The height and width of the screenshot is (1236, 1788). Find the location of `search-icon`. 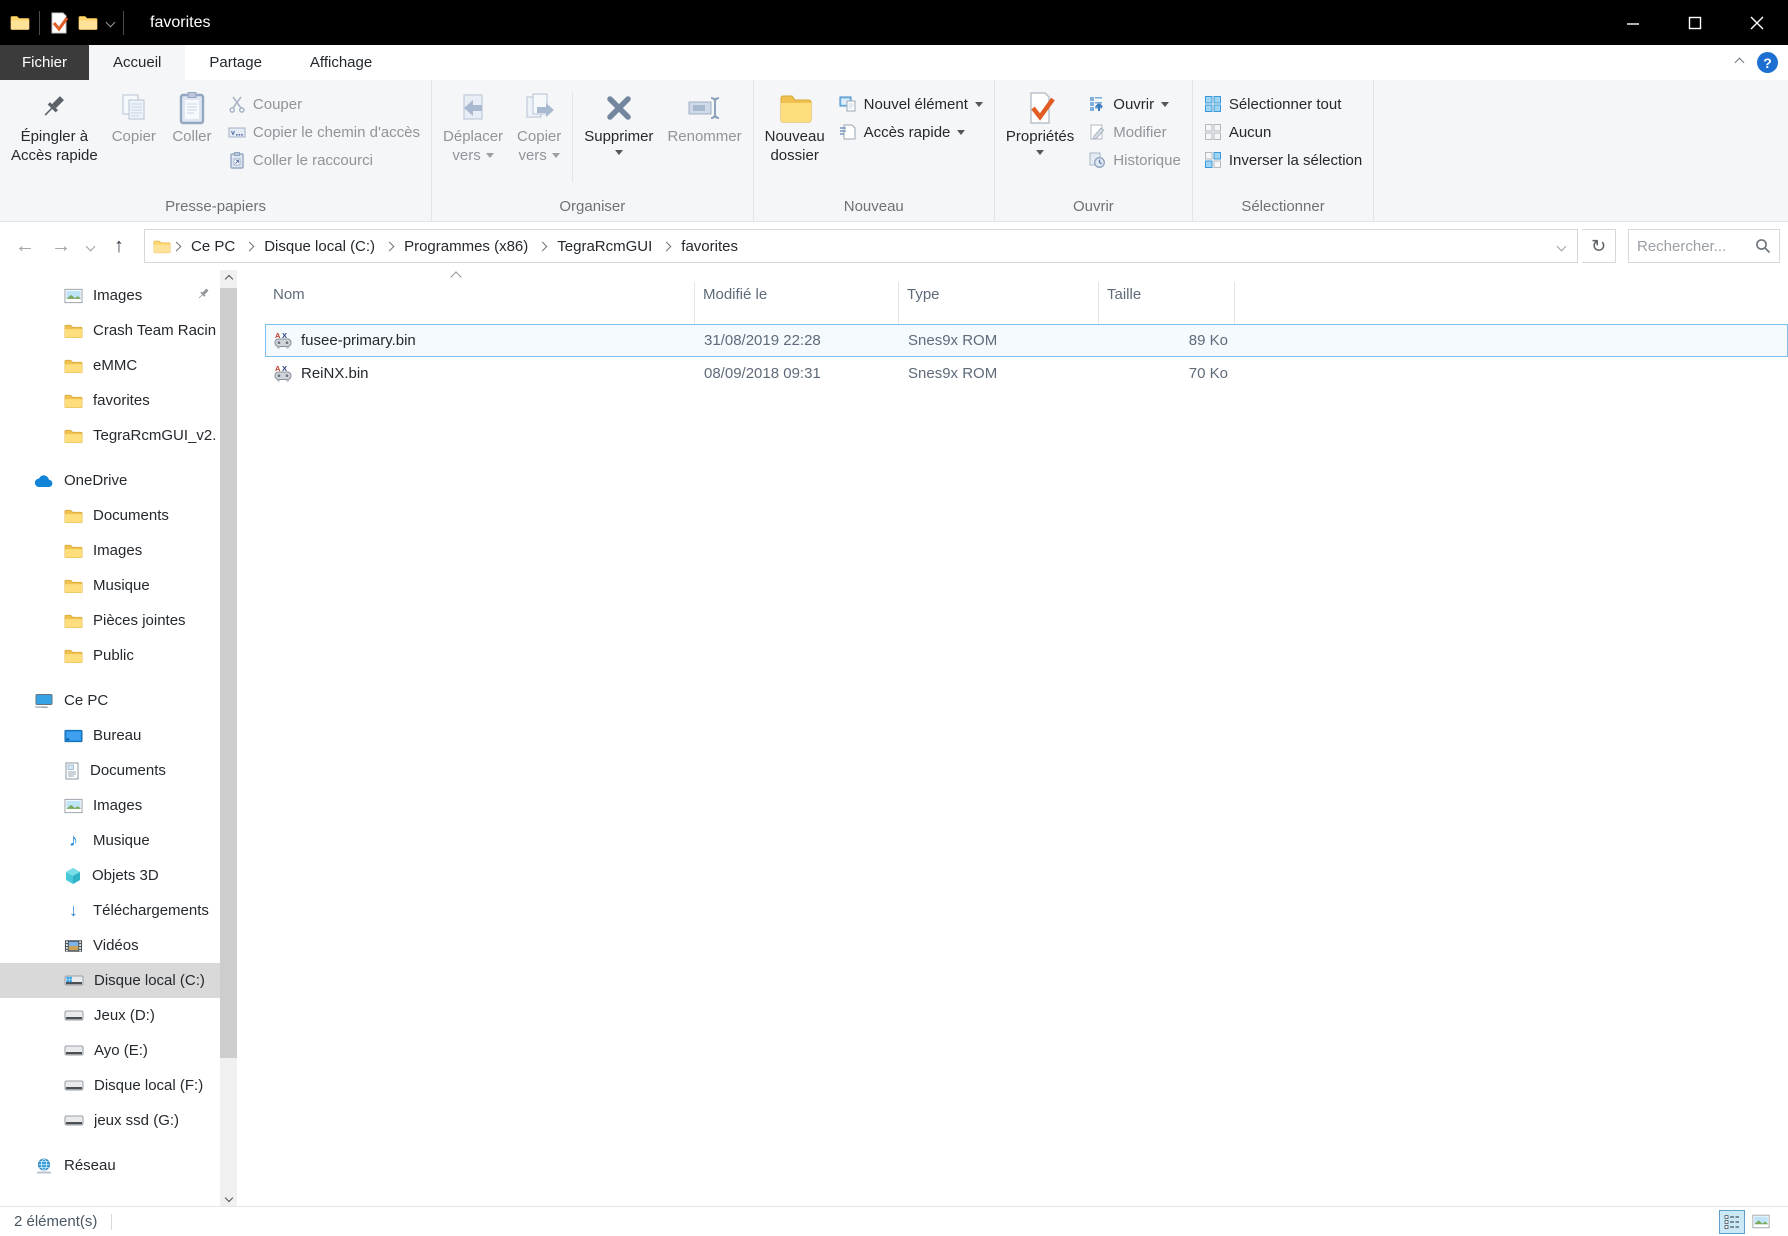

search-icon is located at coordinates (1763, 246).